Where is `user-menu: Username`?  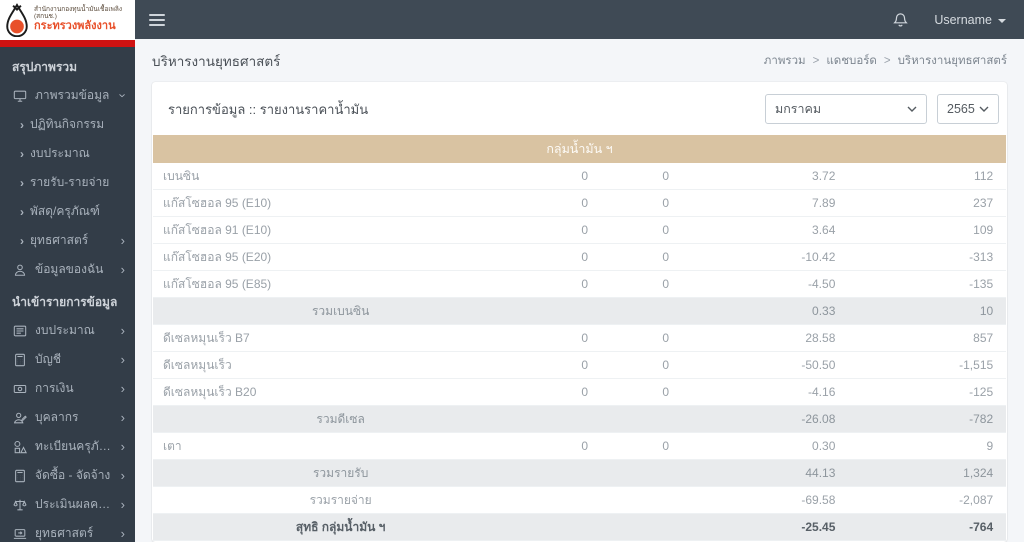
user-menu: Username is located at coordinates (970, 20).